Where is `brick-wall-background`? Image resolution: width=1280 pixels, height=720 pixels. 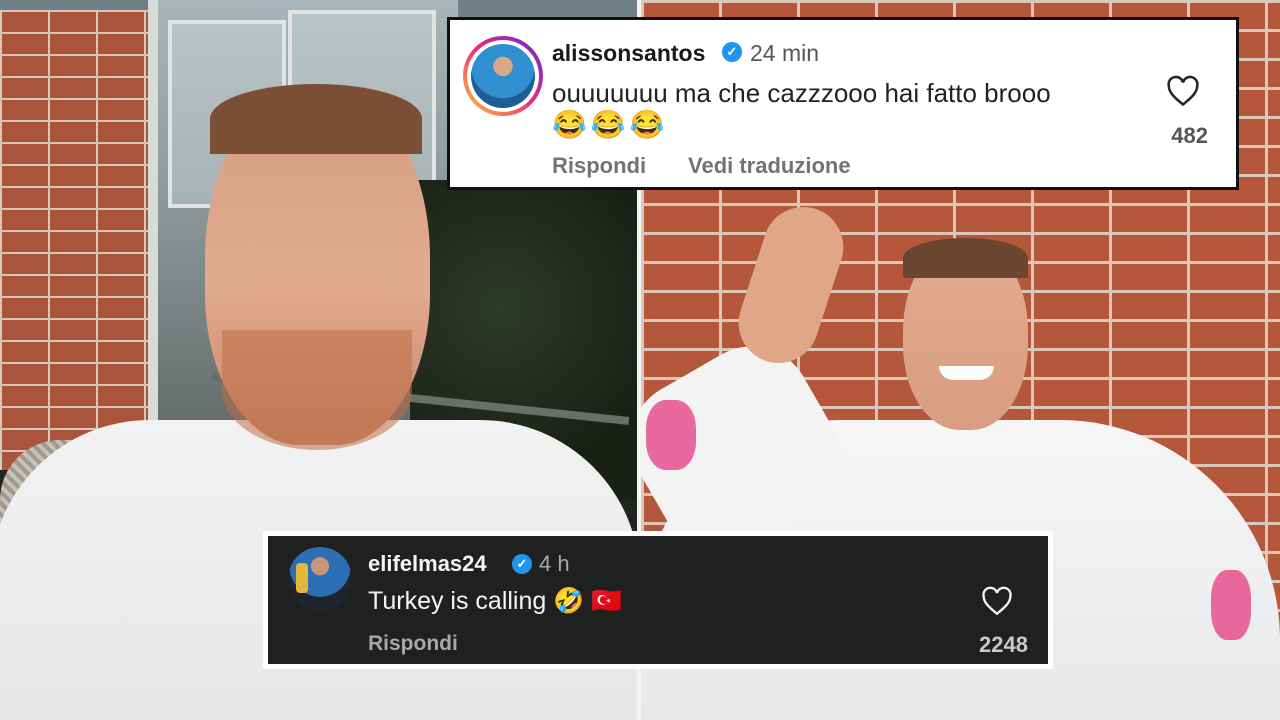 brick-wall-background is located at coordinates (74, 240).